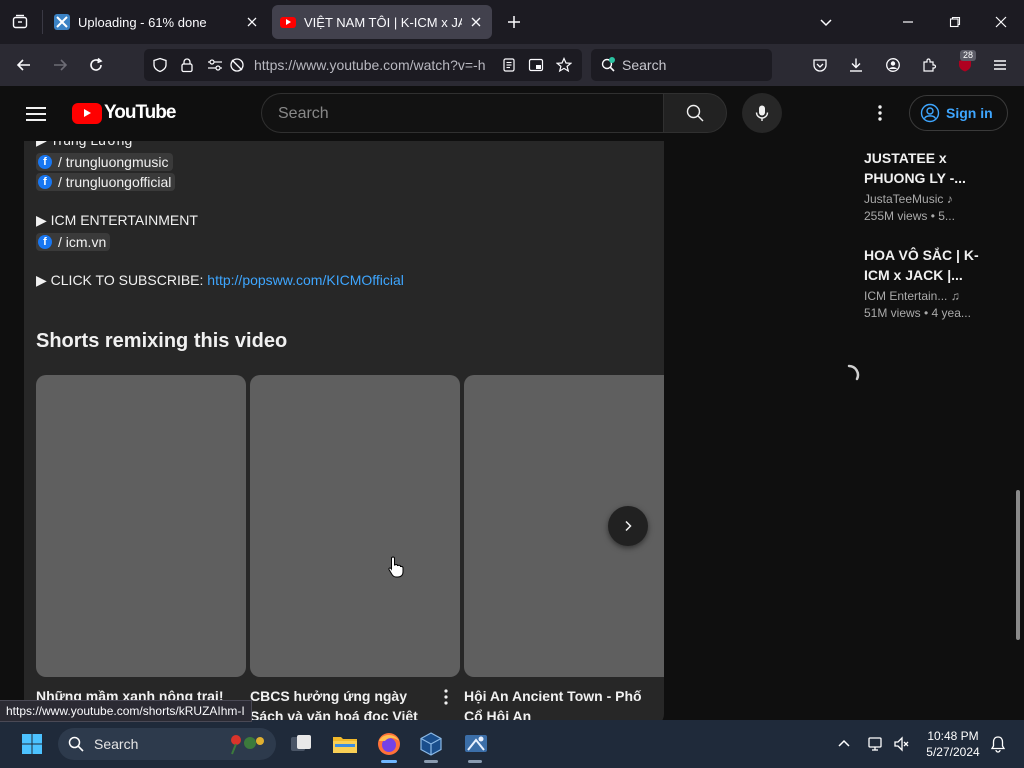 This screenshot has height=768, width=1024. I want to click on microphone-icon, so click(762, 113).